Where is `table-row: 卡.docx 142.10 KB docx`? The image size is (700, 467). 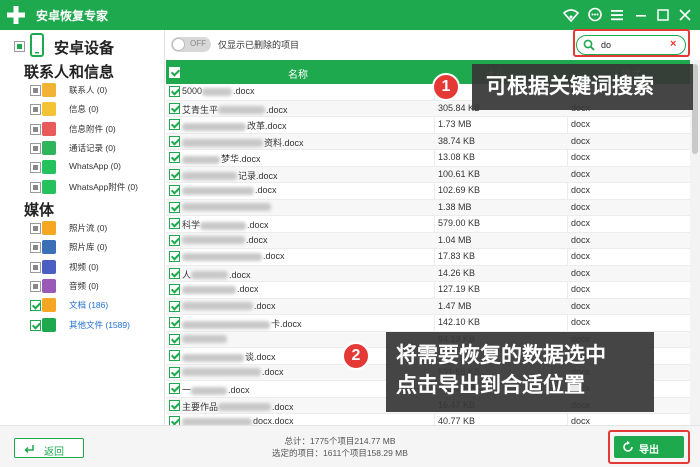 table-row: 卡.docx 142.10 KB docx is located at coordinates (428, 323).